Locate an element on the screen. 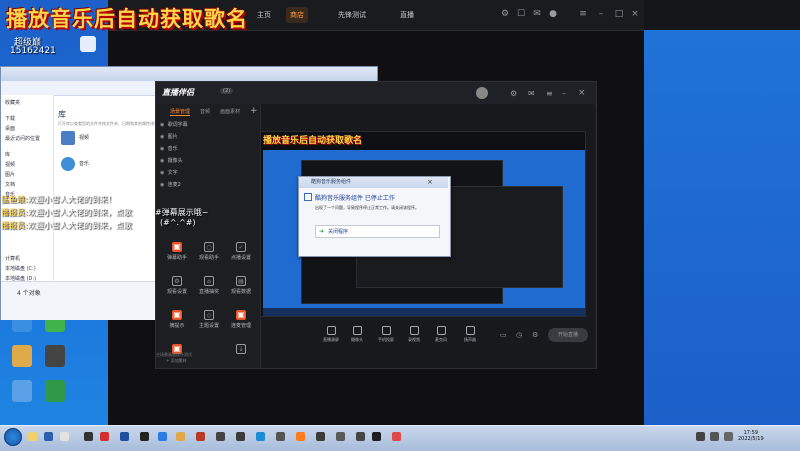 This screenshot has height=451, width=800. tool-more-tools: ↓ is located at coordinates (241, 359).